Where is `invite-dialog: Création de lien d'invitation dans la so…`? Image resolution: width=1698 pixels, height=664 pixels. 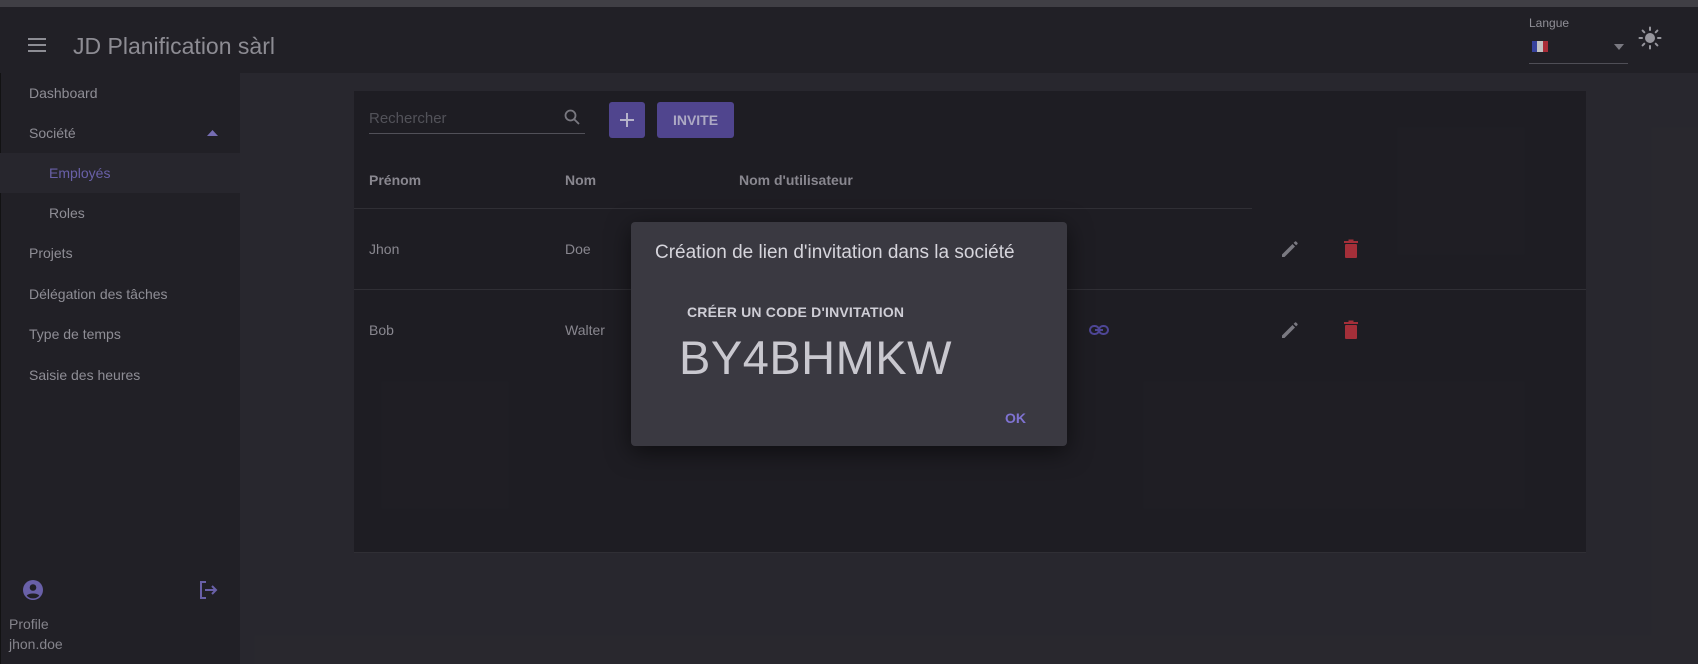 invite-dialog: Création de lien d'invitation dans la so… is located at coordinates (849, 334).